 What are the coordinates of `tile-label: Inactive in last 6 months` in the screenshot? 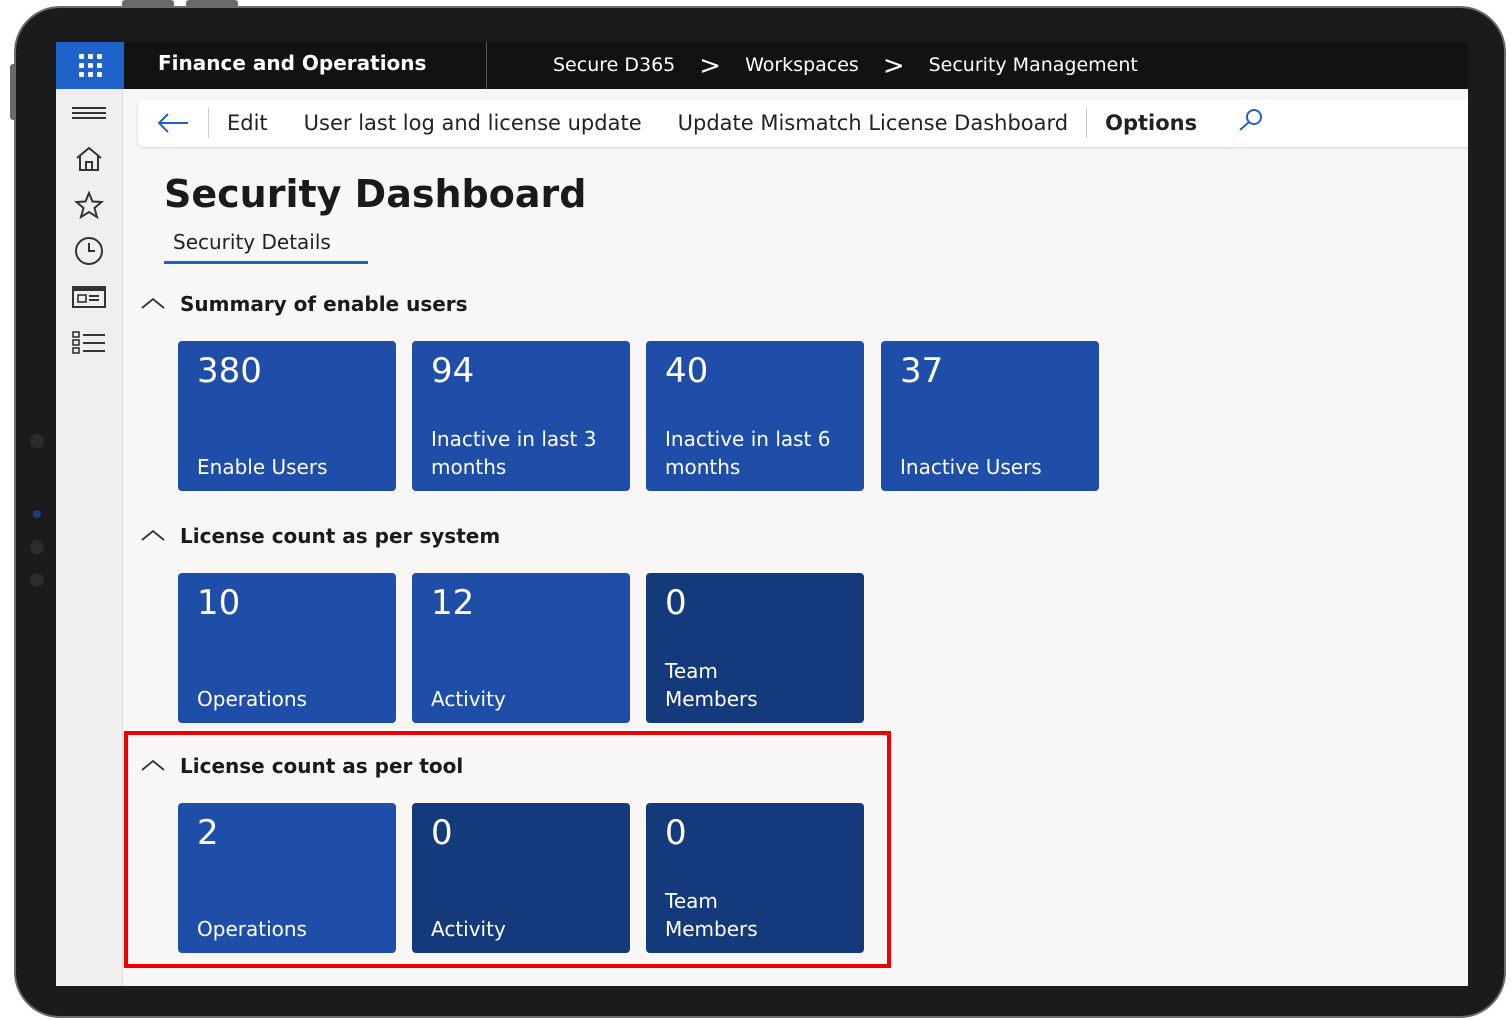 It's located at (748, 453).